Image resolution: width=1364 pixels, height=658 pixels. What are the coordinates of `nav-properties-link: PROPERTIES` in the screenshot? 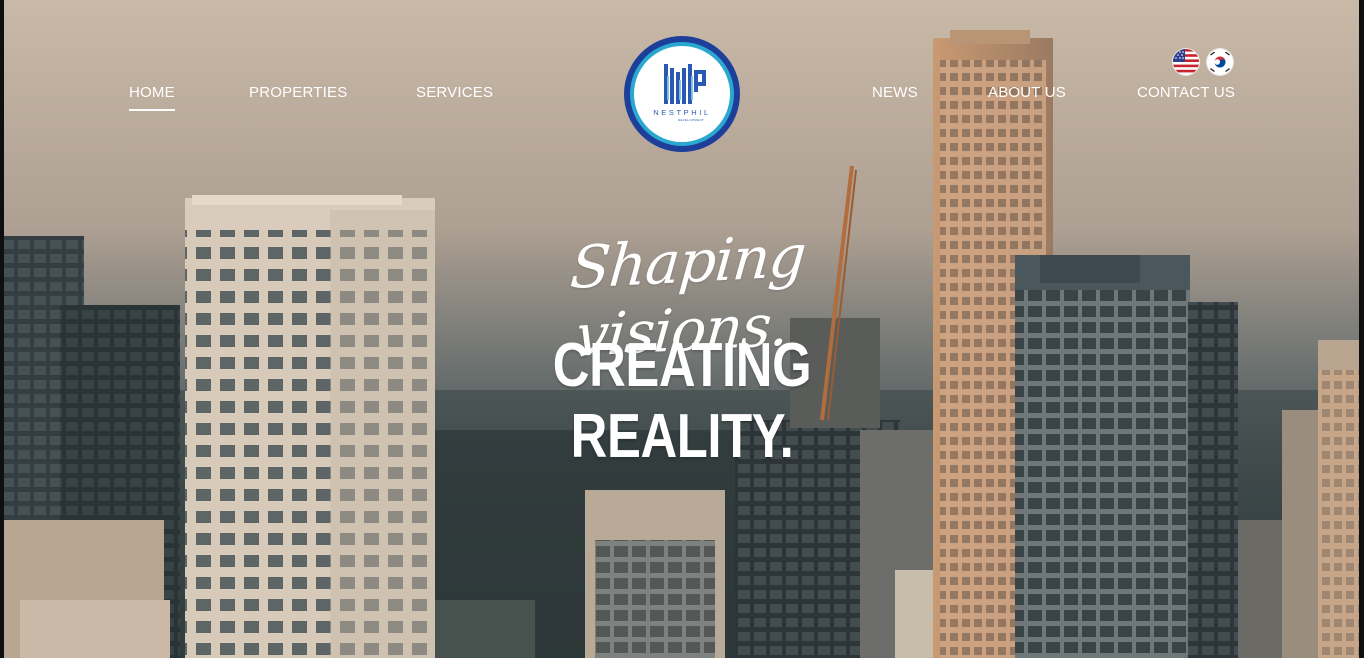 It's located at (298, 92).